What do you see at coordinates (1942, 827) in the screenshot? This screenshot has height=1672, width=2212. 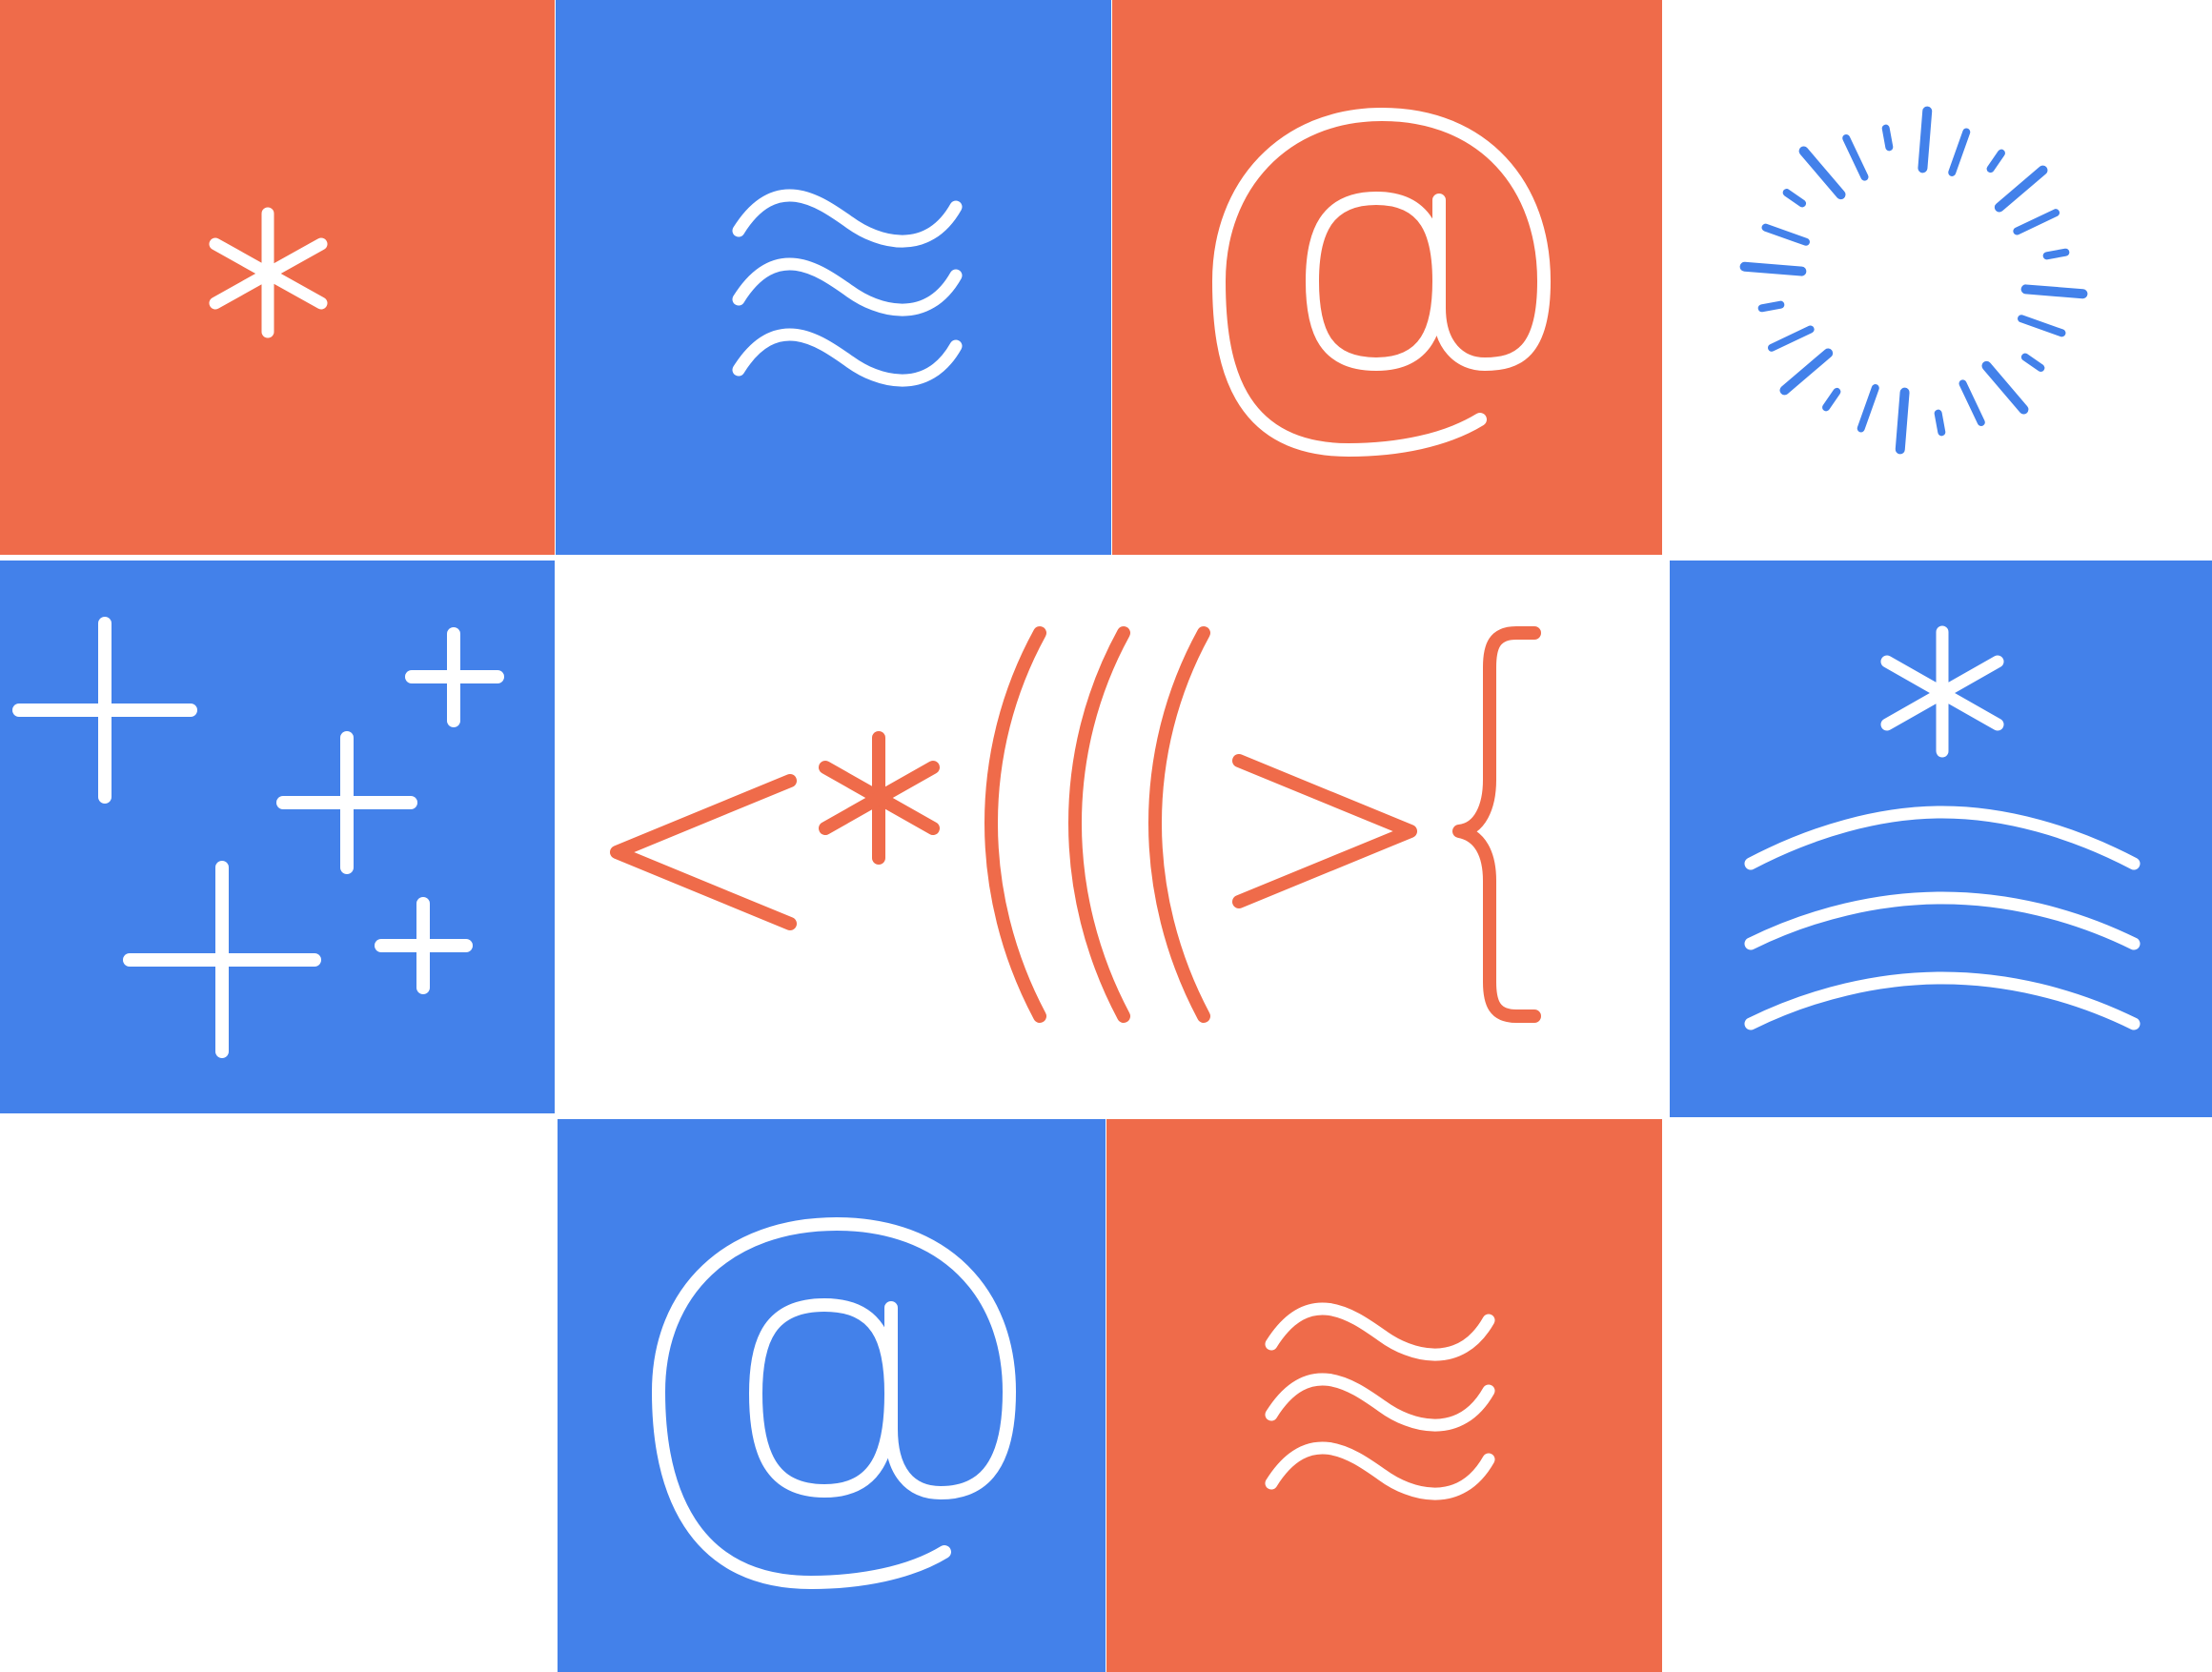 I see `asterisk-over-arcs-icon` at bounding box center [1942, 827].